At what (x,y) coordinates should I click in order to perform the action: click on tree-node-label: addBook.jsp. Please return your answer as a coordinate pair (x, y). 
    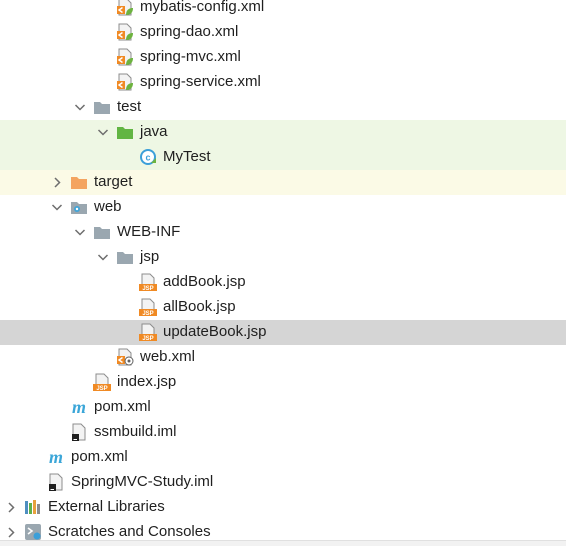
    Looking at the image, I should click on (204, 281).